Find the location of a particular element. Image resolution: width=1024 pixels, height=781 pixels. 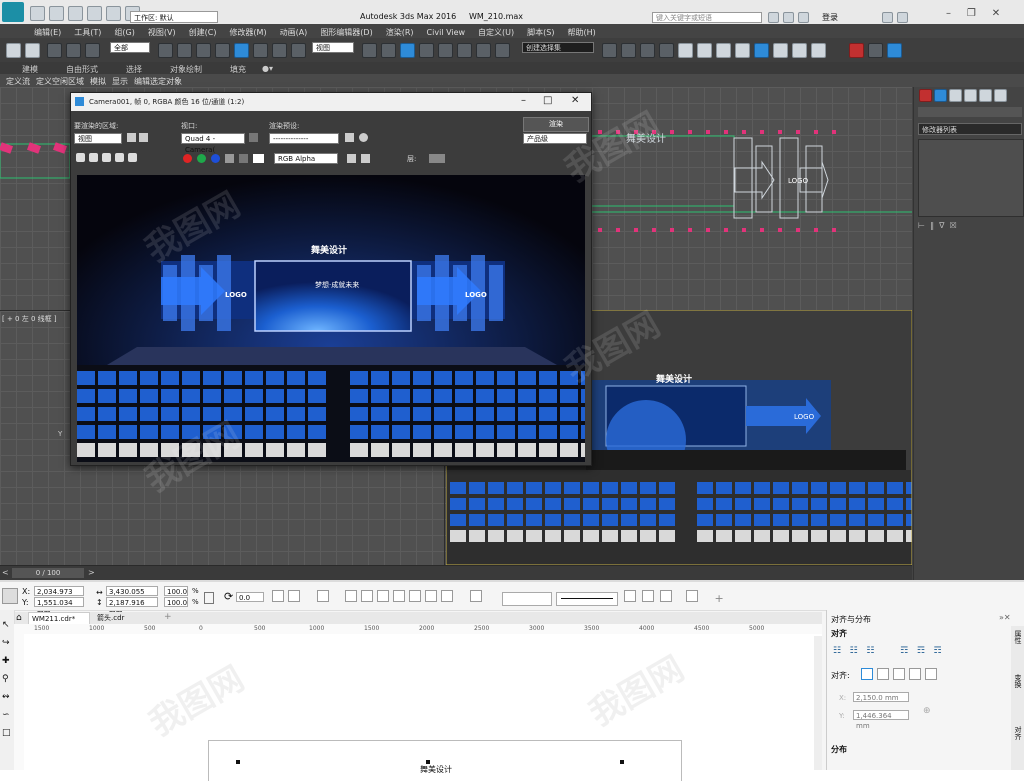

remove-modifier-icon: ☒ is located at coordinates (953, 225).